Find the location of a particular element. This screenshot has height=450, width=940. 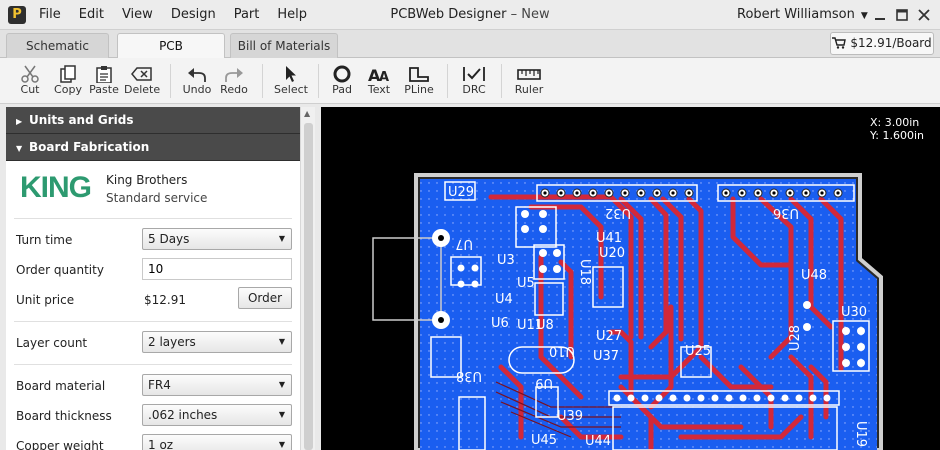

cut-button: Cut is located at coordinates (30, 81).